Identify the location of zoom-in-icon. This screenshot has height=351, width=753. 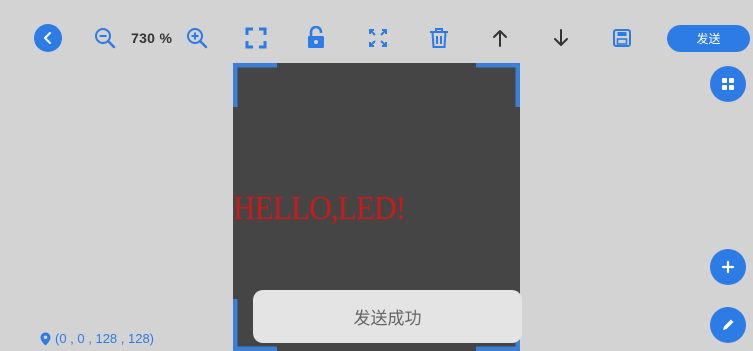
(197, 38).